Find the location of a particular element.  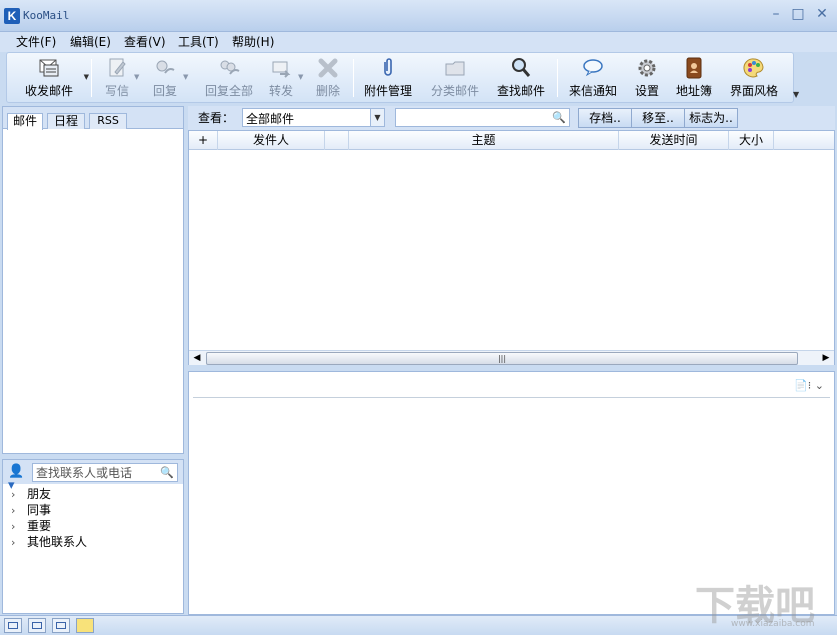

column-flag is located at coordinates (337, 140).